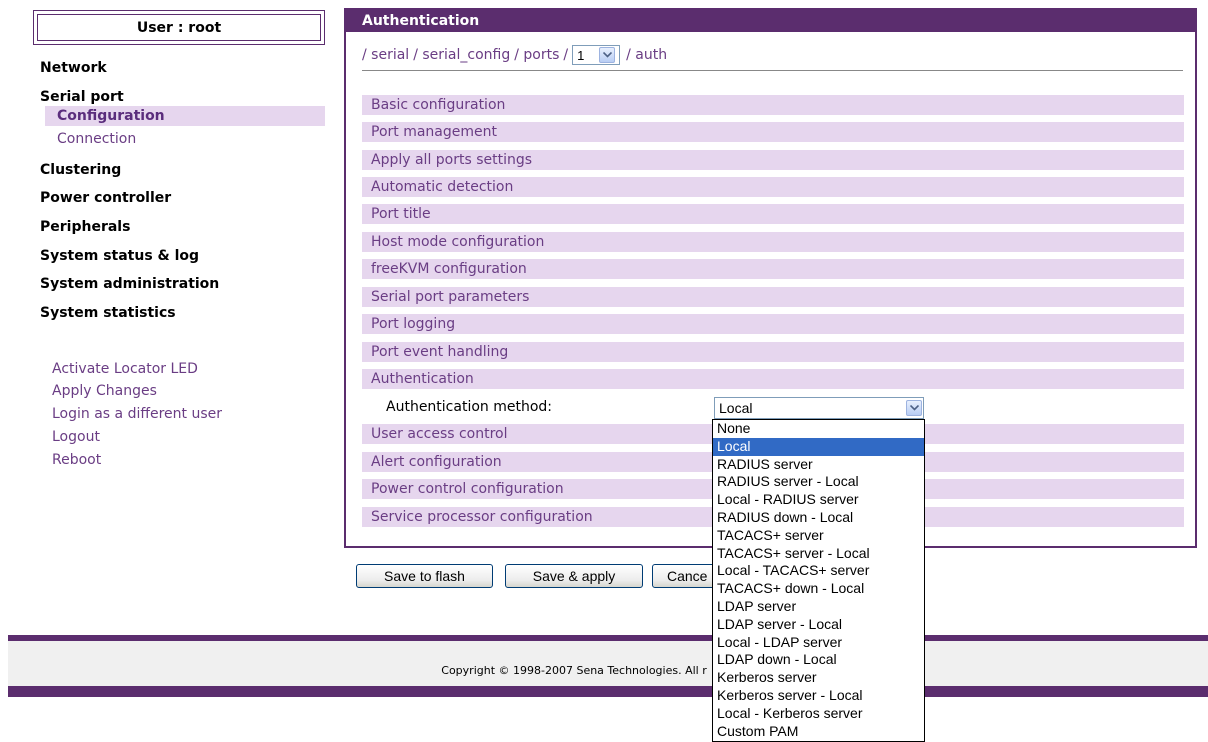 The height and width of the screenshot is (742, 1208). I want to click on auth-method-select: Local, so click(819, 408).